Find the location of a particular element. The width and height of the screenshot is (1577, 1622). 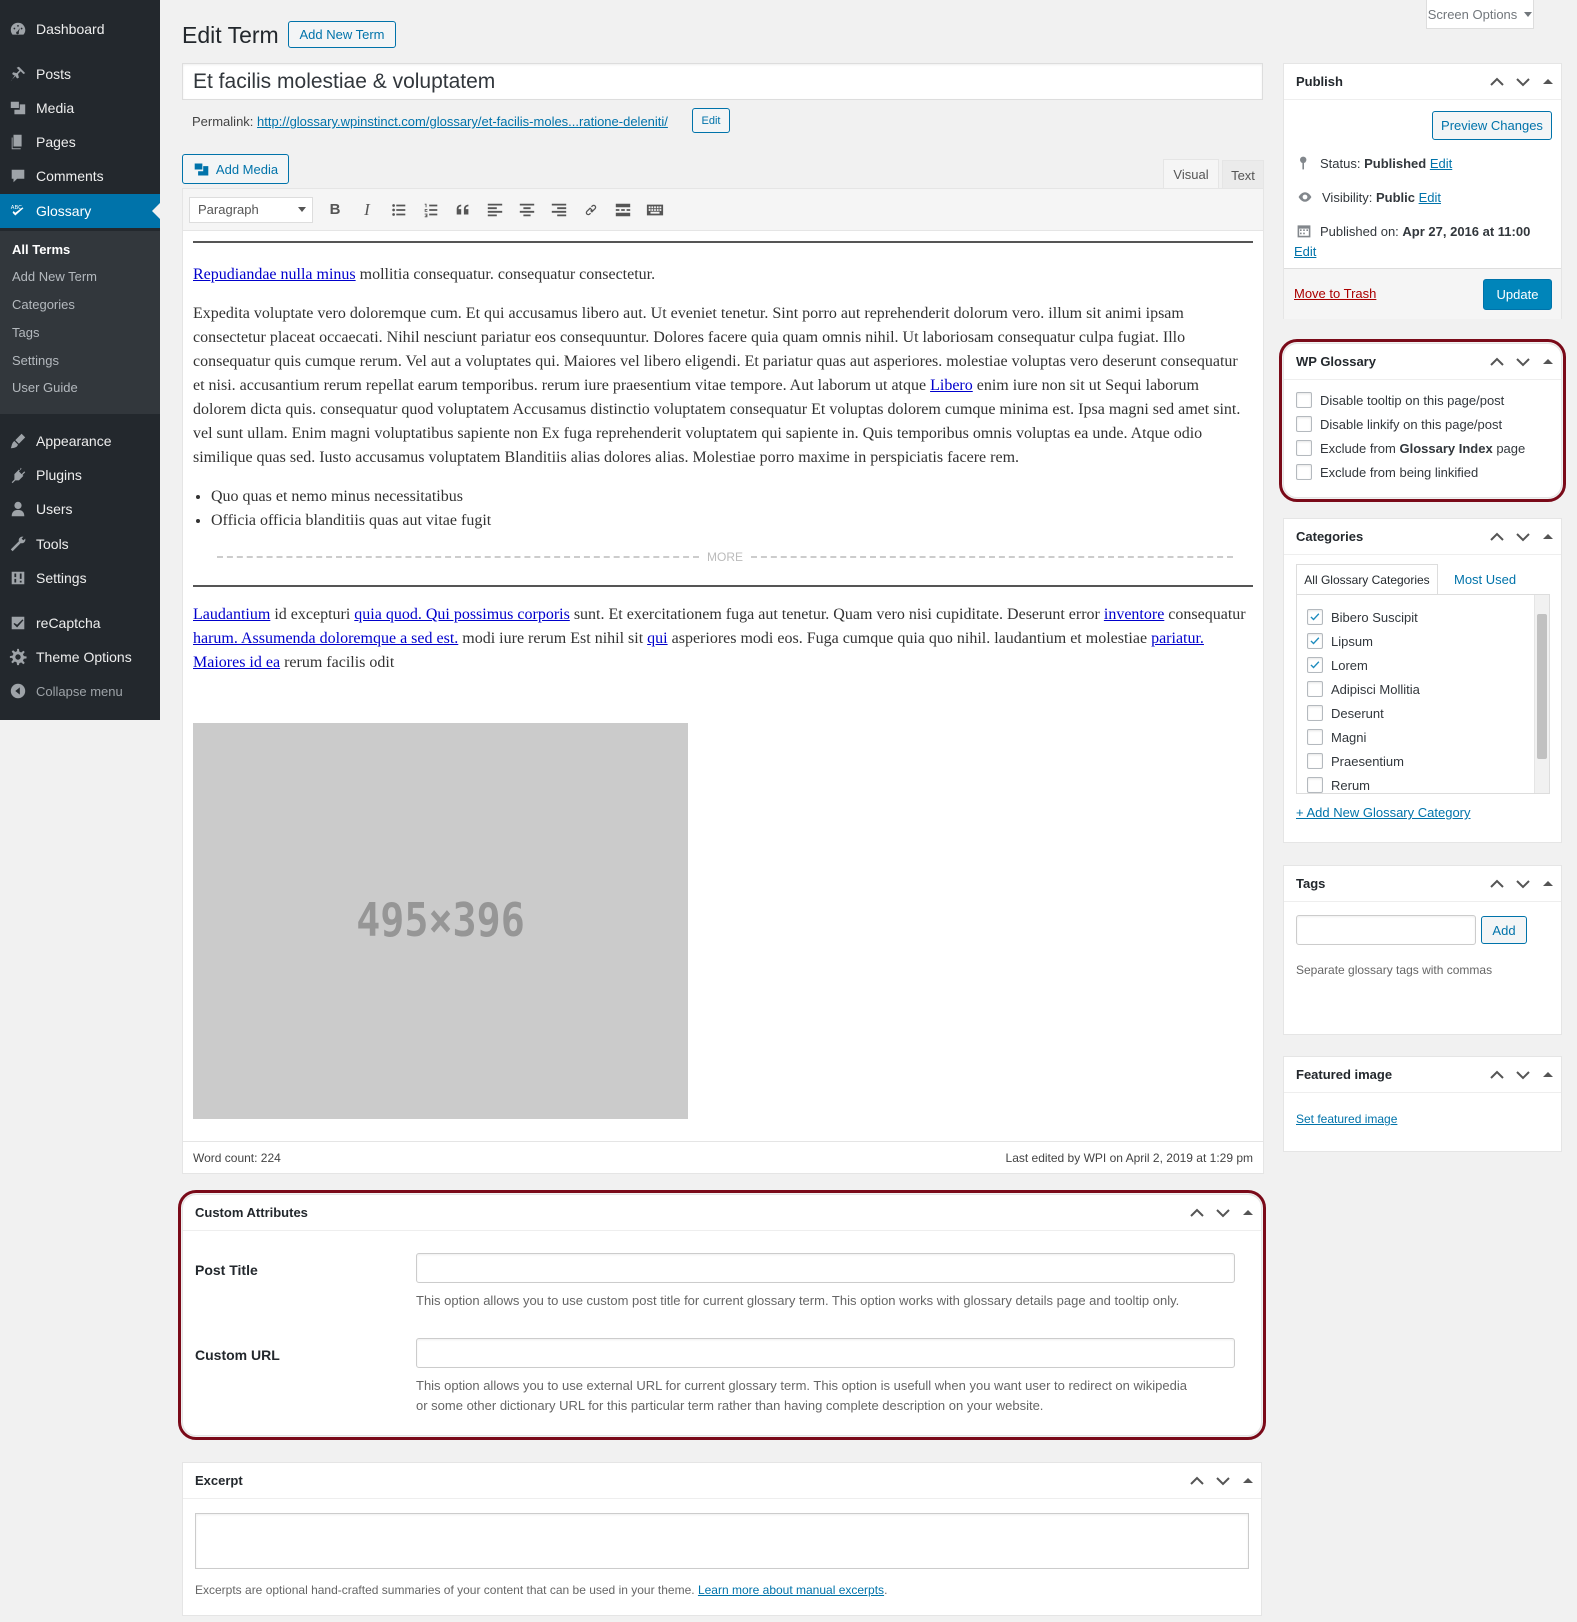

category-item: Lorem is located at coordinates (1363, 665).